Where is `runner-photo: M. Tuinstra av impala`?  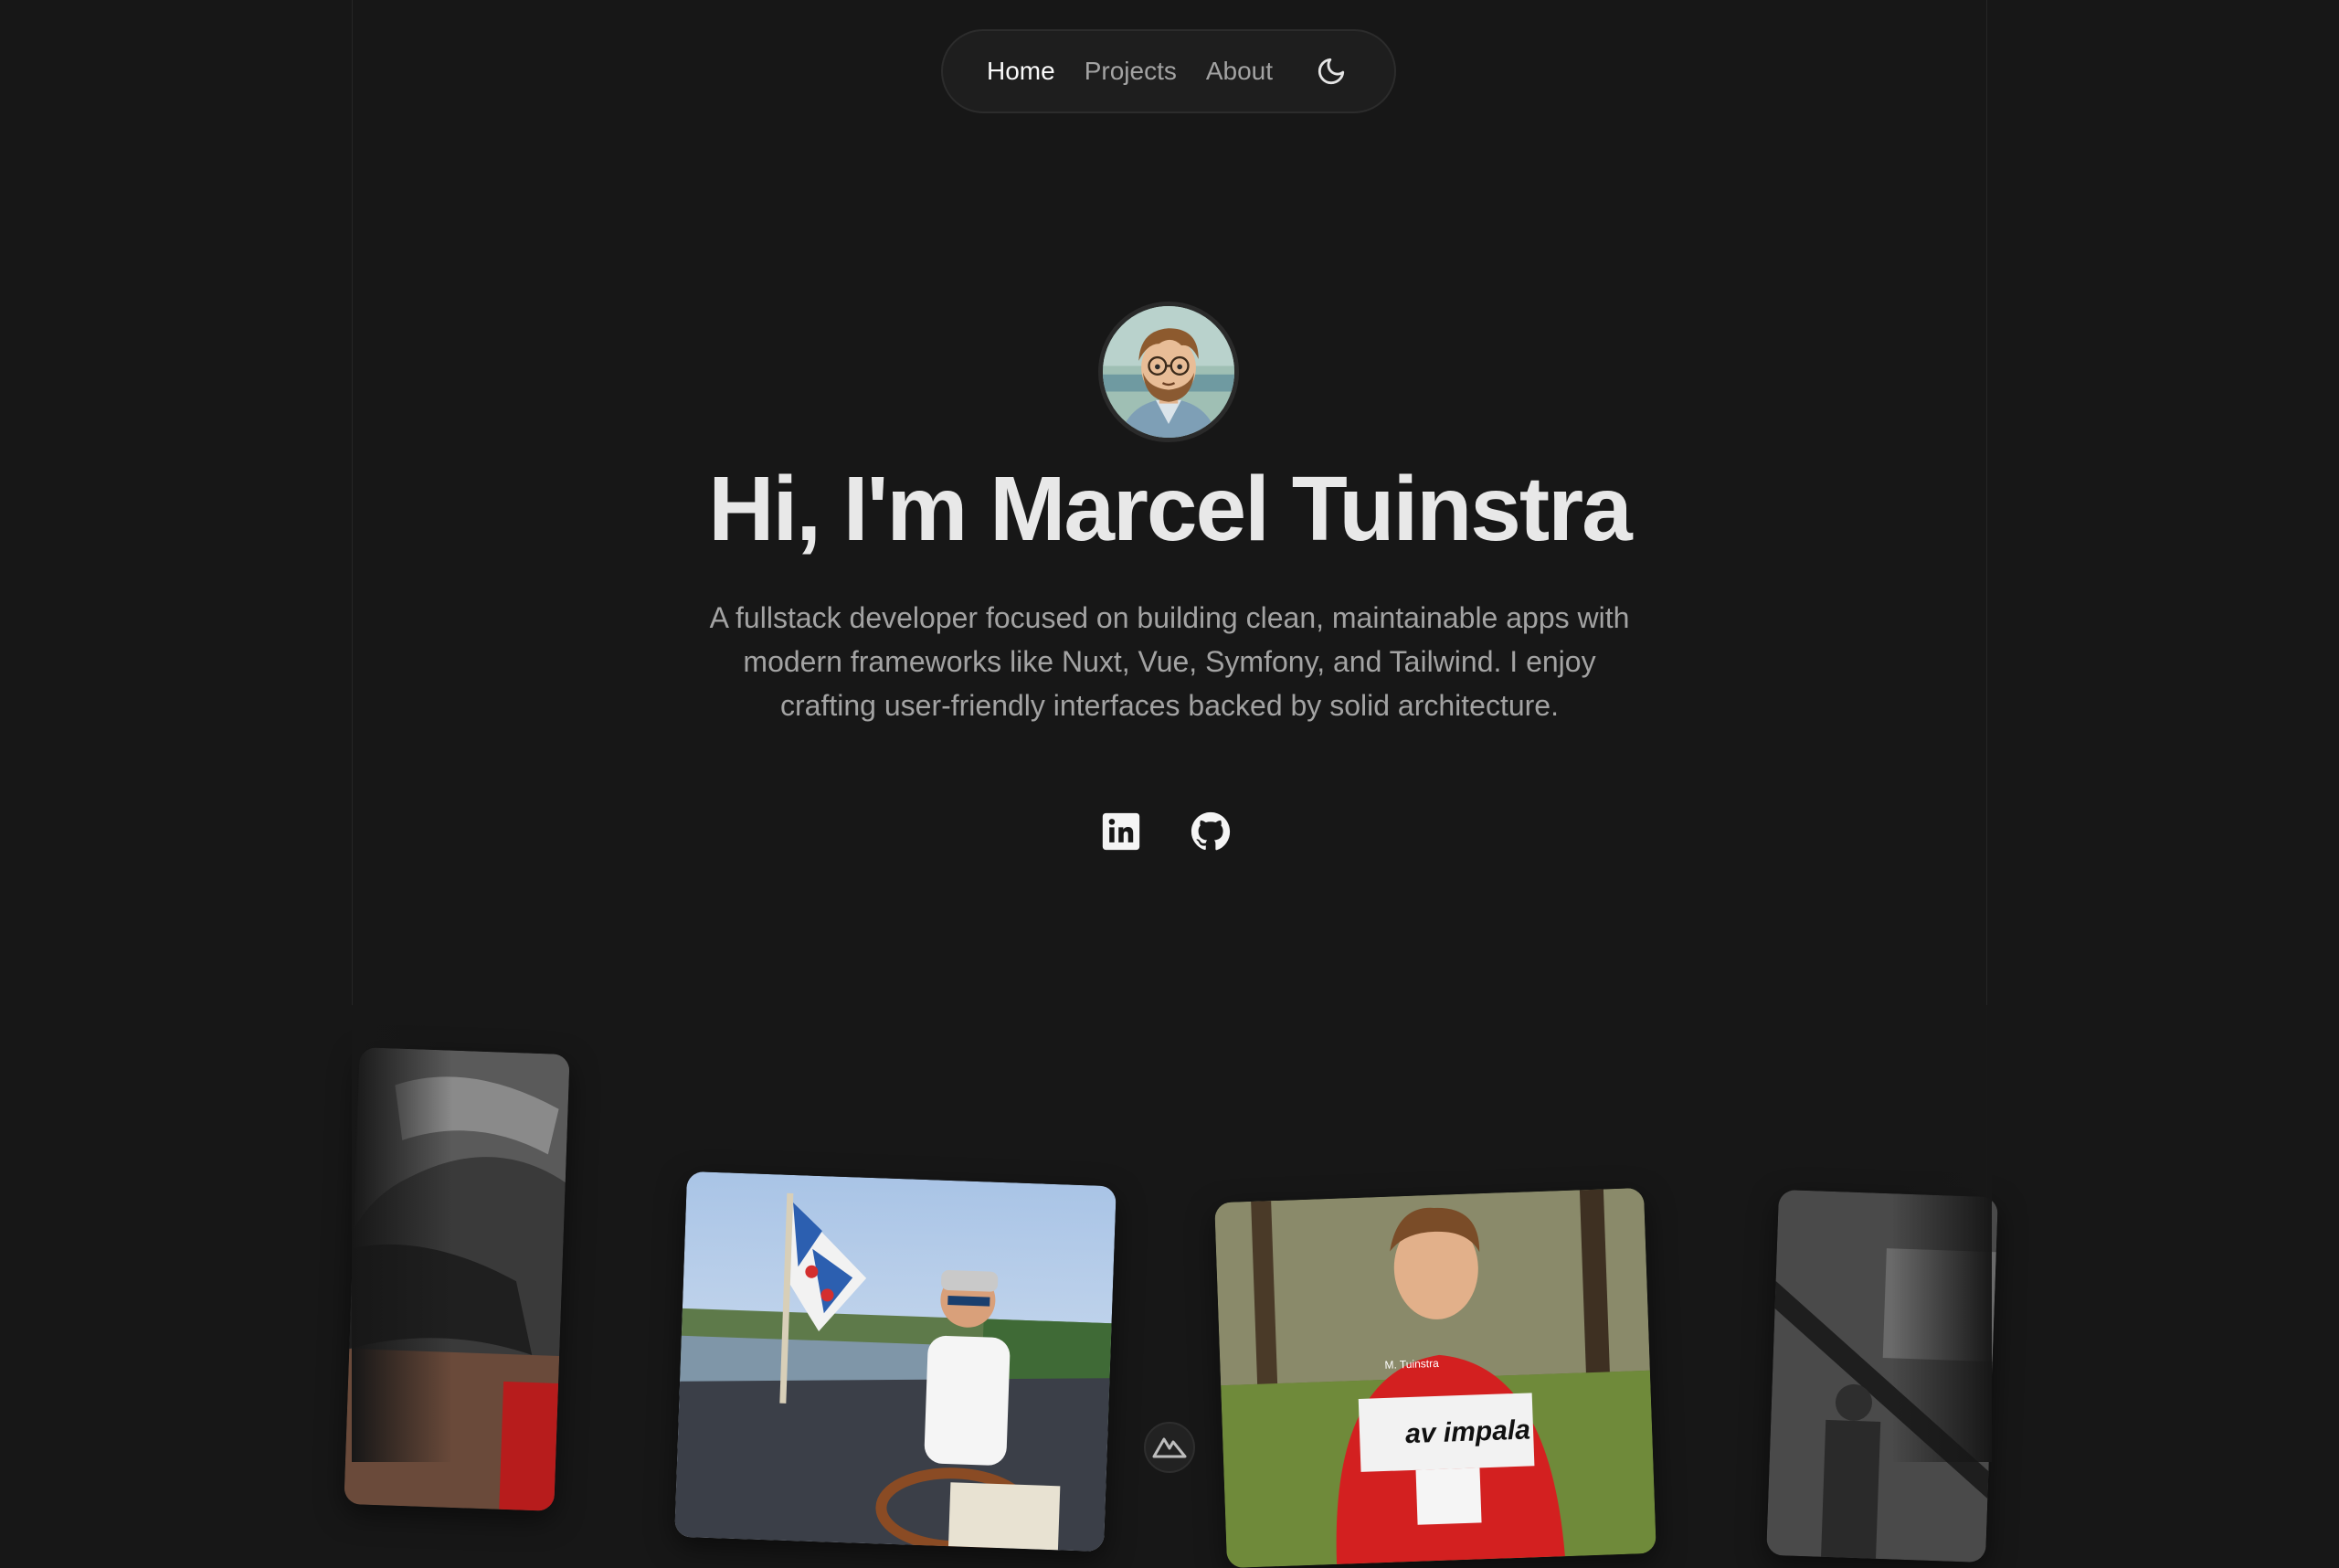
runner-photo: M. Tuinstra av impala is located at coordinates (1435, 1378).